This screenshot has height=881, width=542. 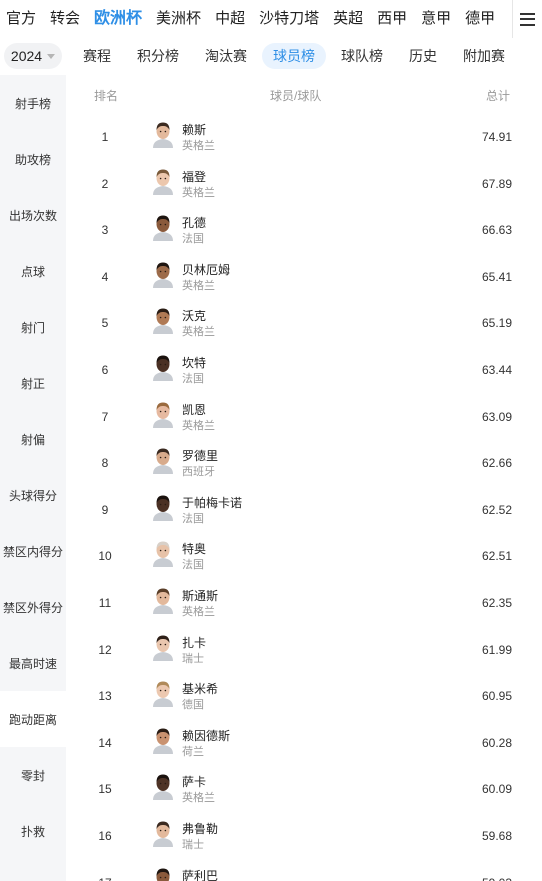 What do you see at coordinates (33, 551) in the screenshot?
I see `sidebar-item: 禁区内得分` at bounding box center [33, 551].